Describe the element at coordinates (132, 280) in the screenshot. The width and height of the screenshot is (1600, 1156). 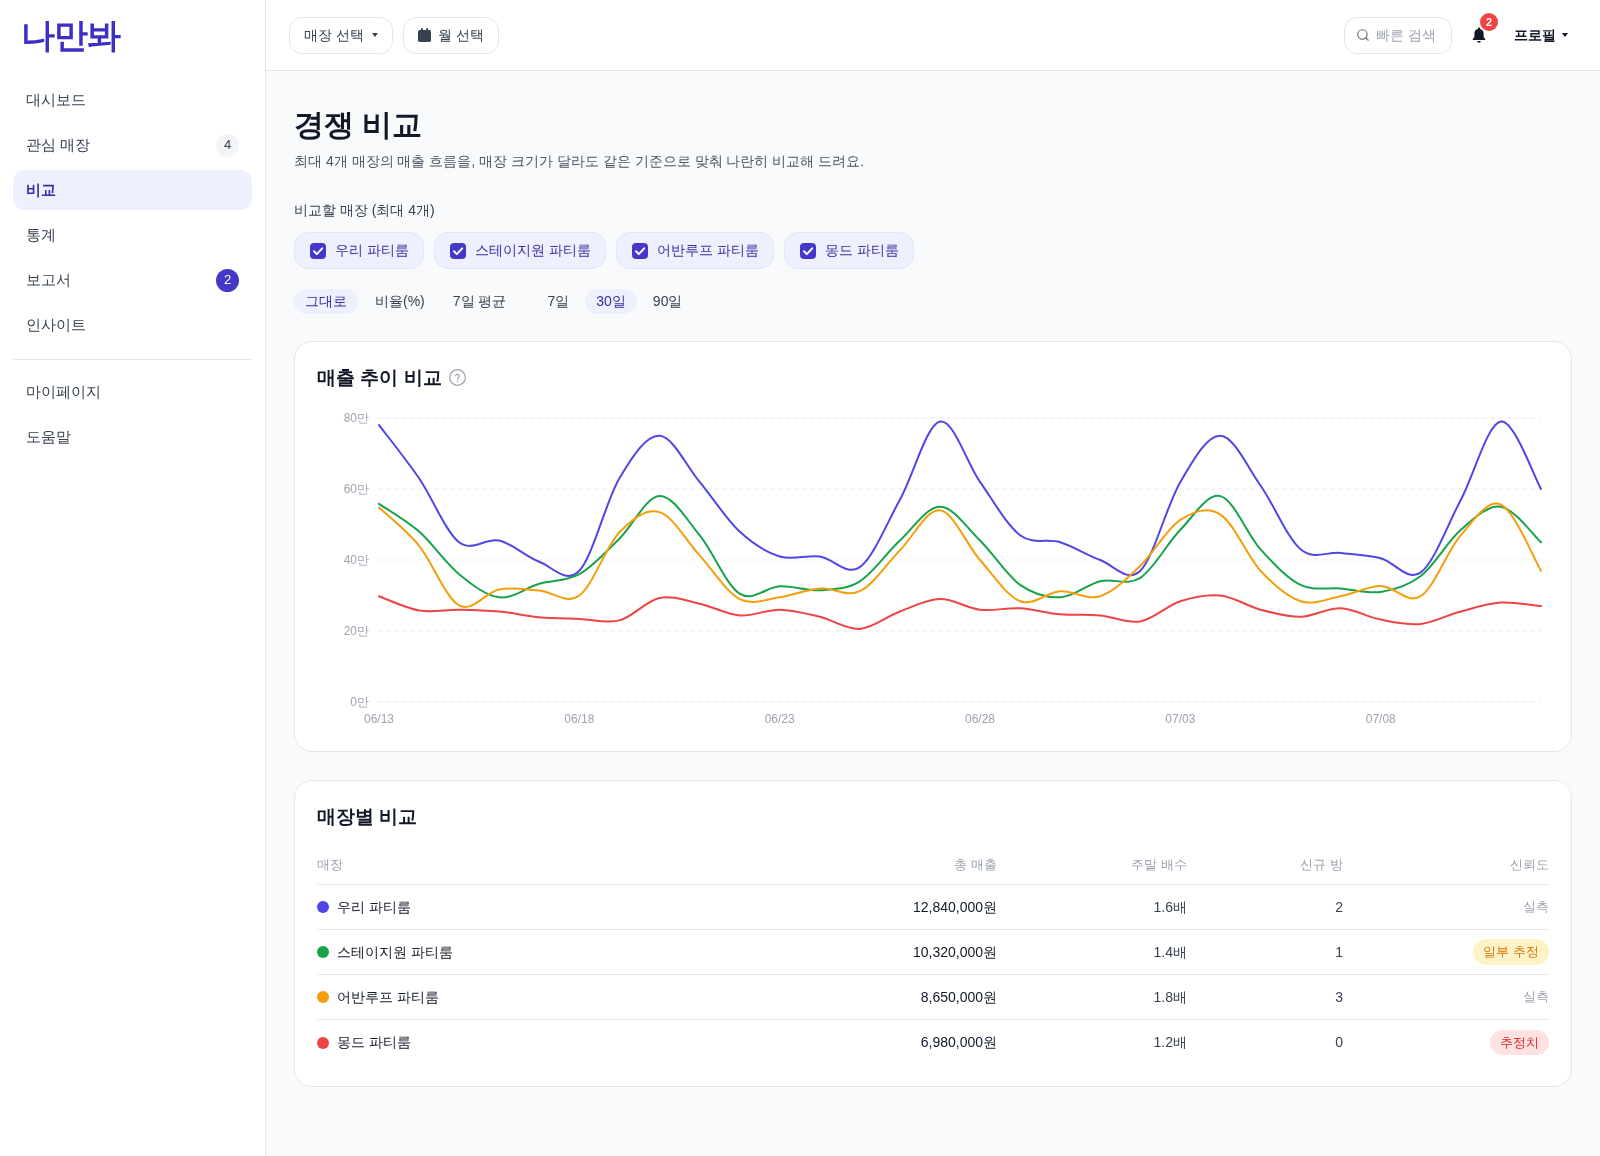
I see `nav-item: 보고서 2` at that location.